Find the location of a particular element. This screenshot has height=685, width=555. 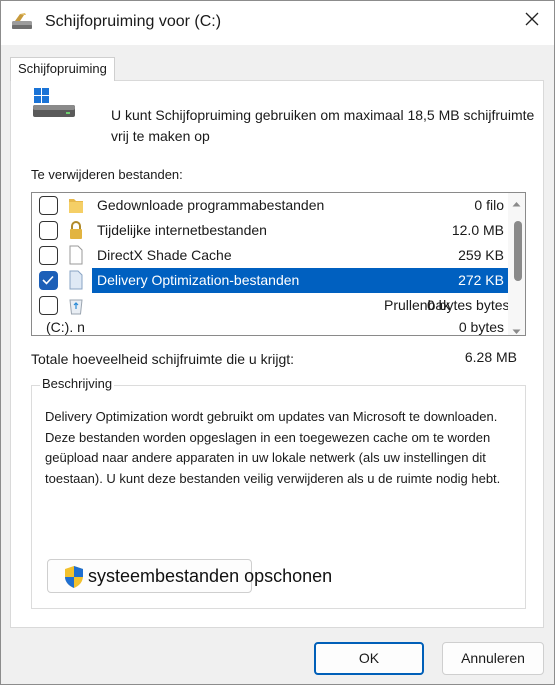

item-name: Delivery Optimization-bestanden is located at coordinates (198, 280).